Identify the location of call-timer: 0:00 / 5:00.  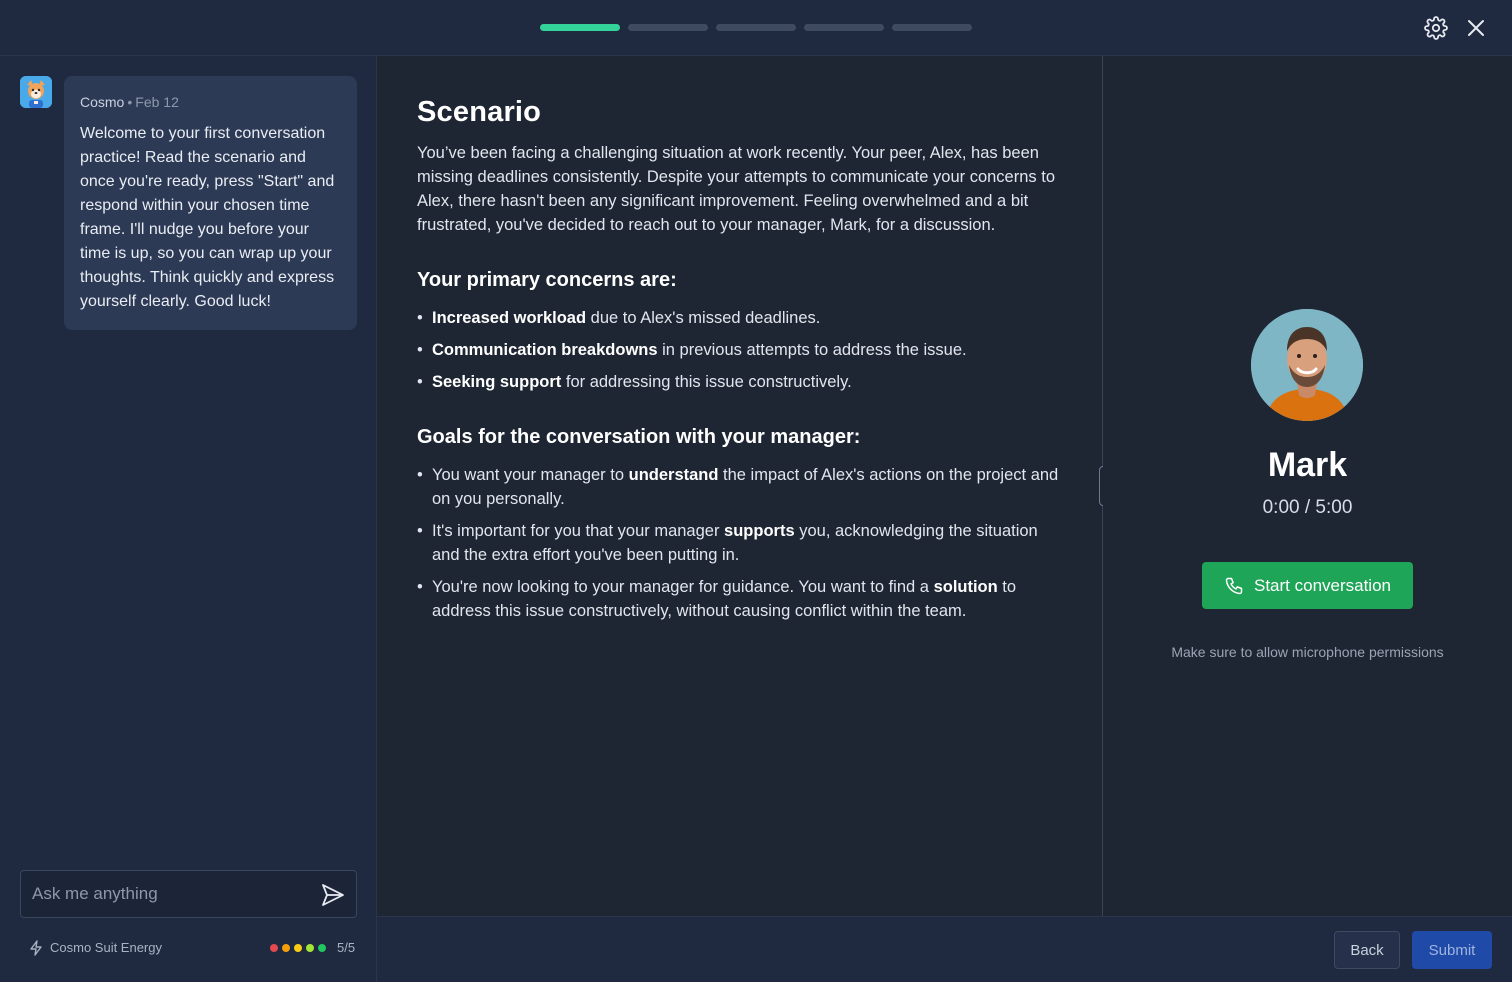
(1307, 507).